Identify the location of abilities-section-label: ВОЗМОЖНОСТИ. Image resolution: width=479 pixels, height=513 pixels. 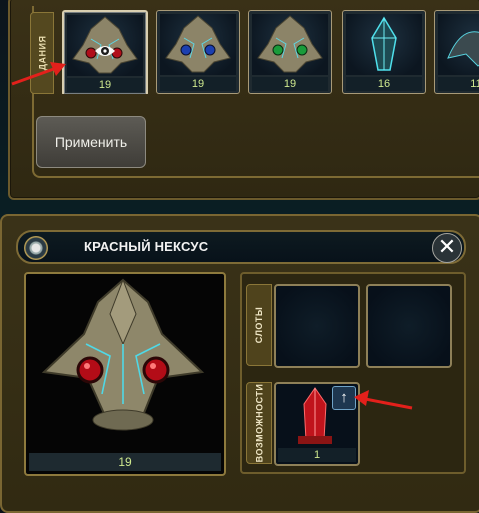
(259, 423).